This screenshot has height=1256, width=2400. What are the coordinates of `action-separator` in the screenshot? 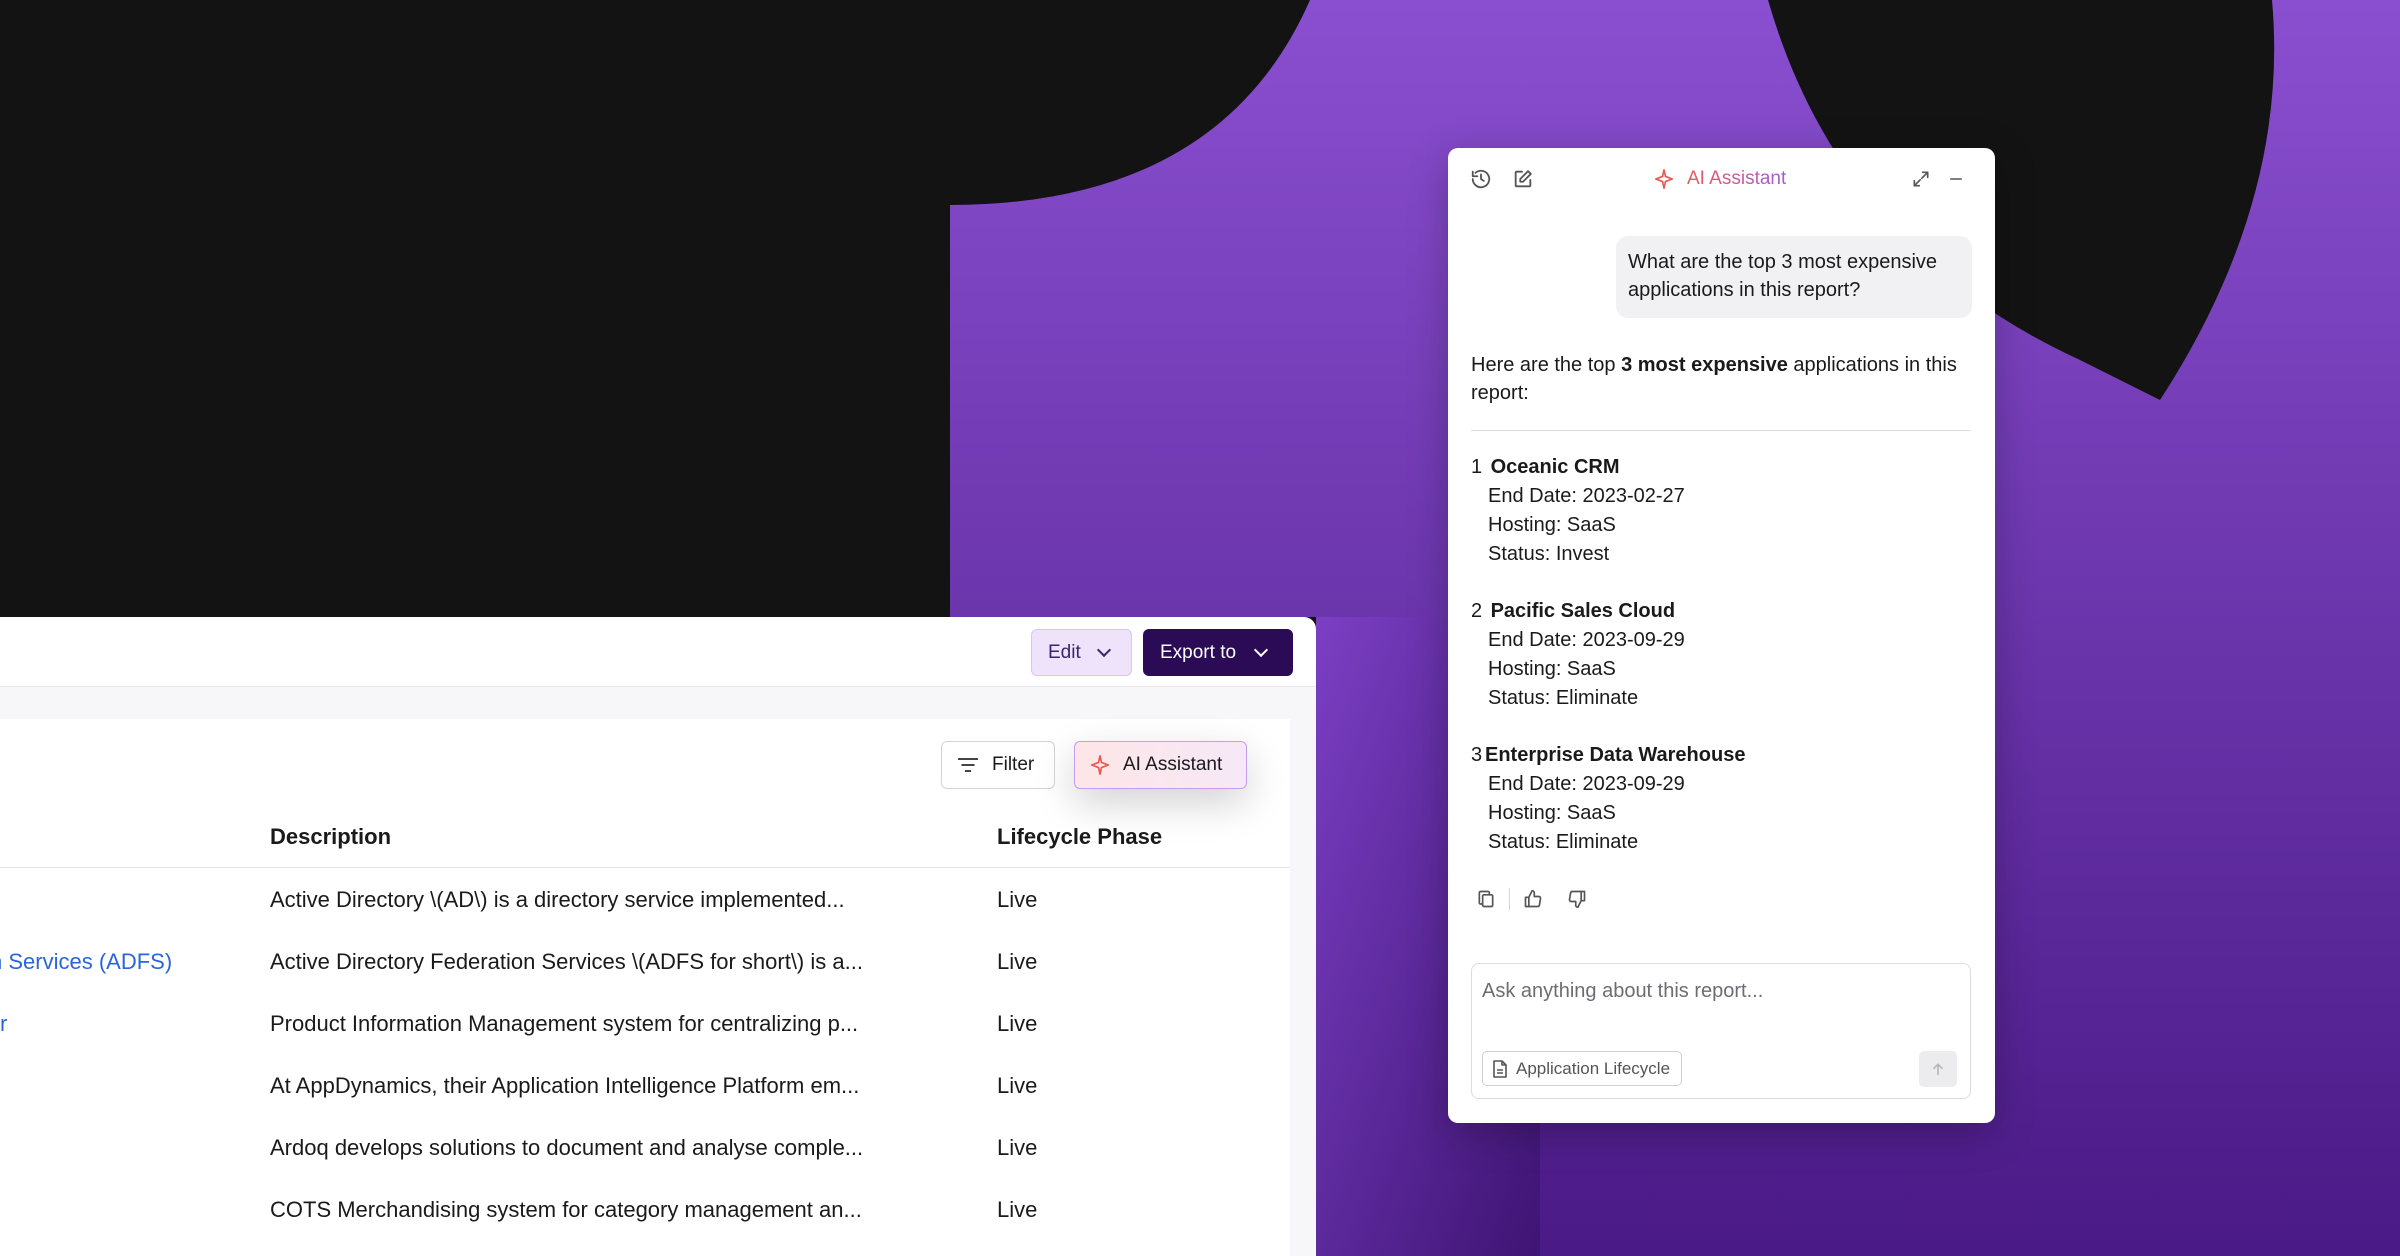 It's located at (1509, 899).